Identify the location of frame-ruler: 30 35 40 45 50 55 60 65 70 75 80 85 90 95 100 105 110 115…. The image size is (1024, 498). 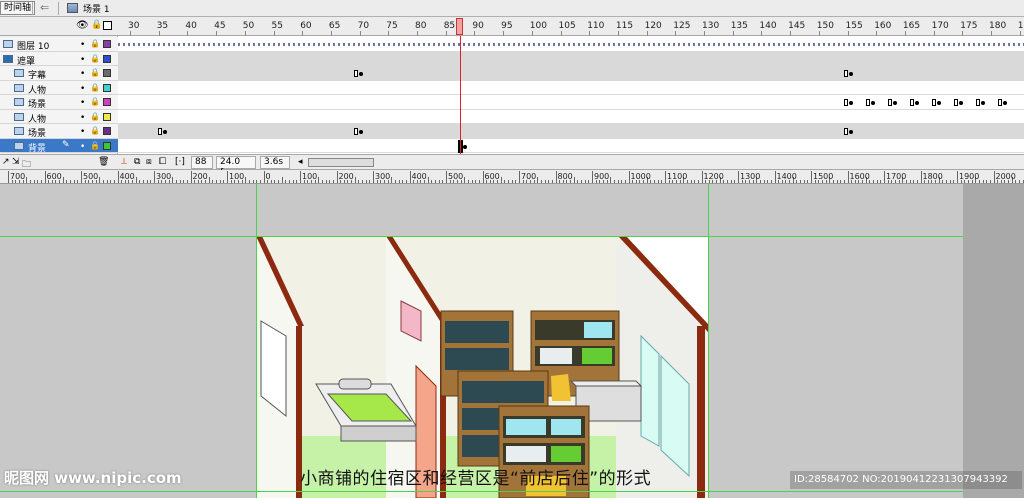
(571, 26).